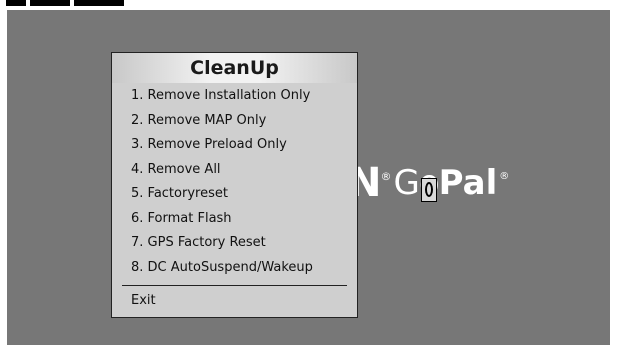 The image size is (619, 354). Describe the element at coordinates (234, 121) in the screenshot. I see `menu-item-remove-map-only: 2. Remove MAP Only` at that location.